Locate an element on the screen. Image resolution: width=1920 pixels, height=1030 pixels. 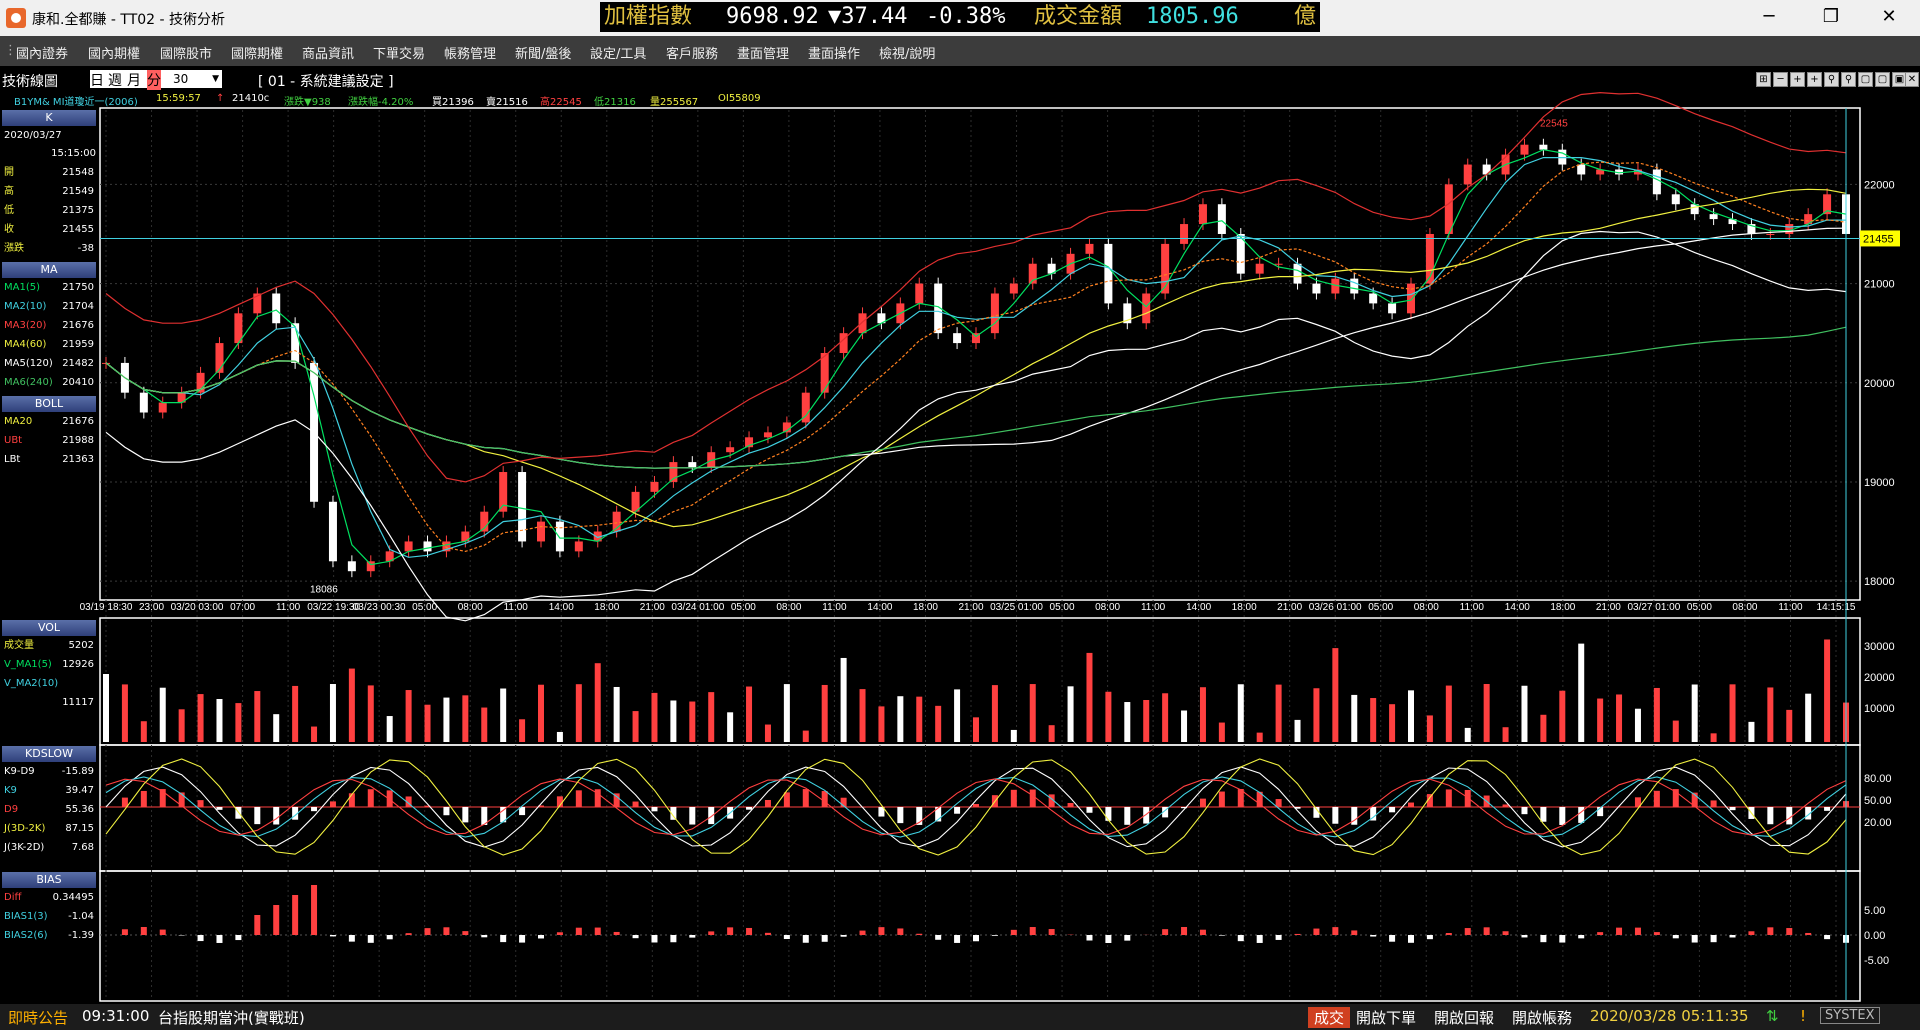
bias-row-label: BIAS1(3) is located at coordinates (26, 916).